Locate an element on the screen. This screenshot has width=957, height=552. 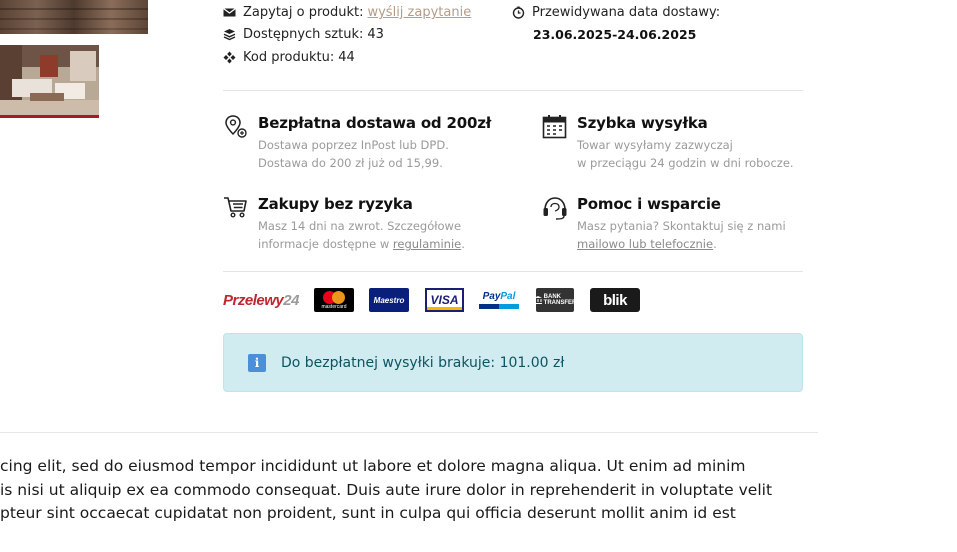
feature-desc-line: Masz 14 dni na zwrot. Szczegółowe is located at coordinates (360, 226).